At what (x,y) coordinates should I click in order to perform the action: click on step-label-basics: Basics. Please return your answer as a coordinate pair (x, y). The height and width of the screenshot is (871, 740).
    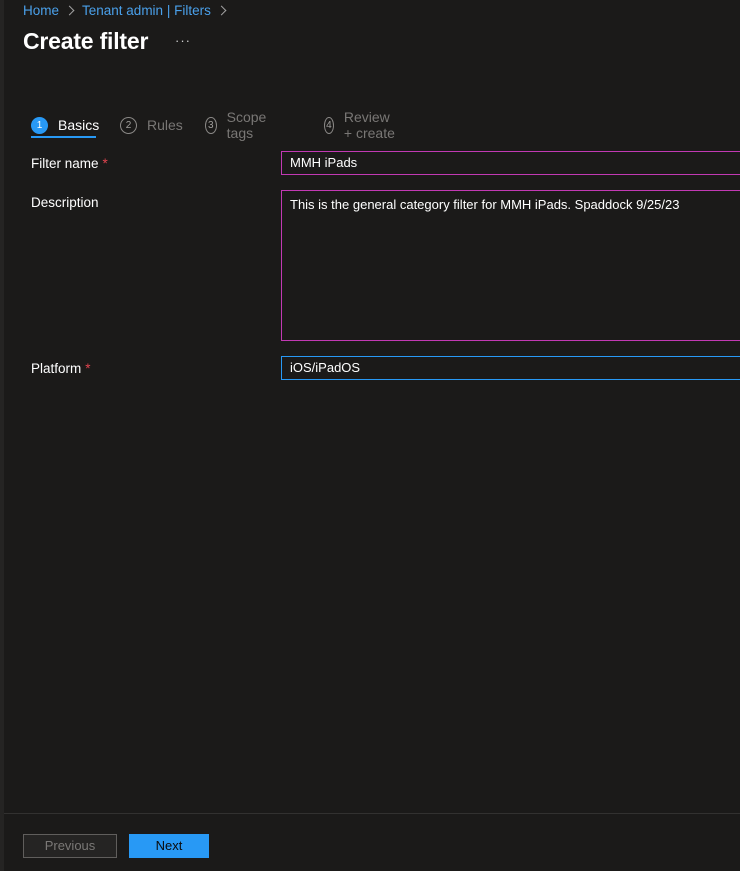
    Looking at the image, I should click on (79, 125).